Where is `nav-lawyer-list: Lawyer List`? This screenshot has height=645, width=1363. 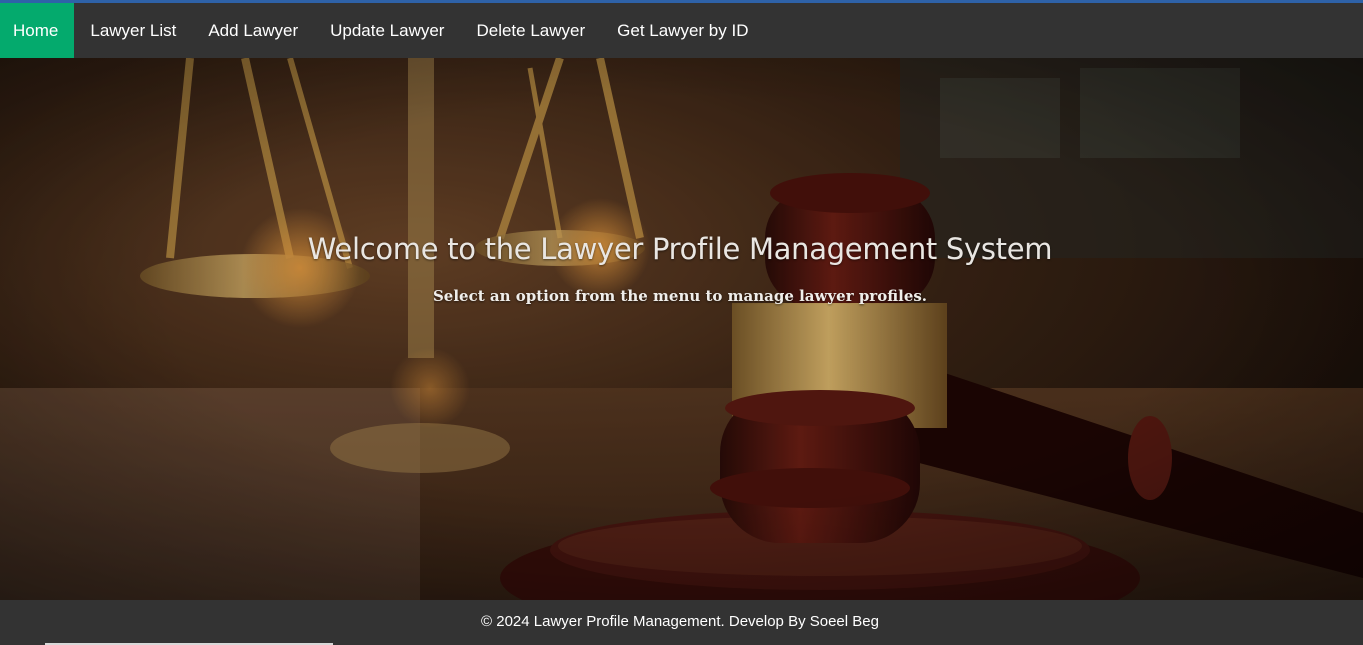 nav-lawyer-list: Lawyer List is located at coordinates (133, 30).